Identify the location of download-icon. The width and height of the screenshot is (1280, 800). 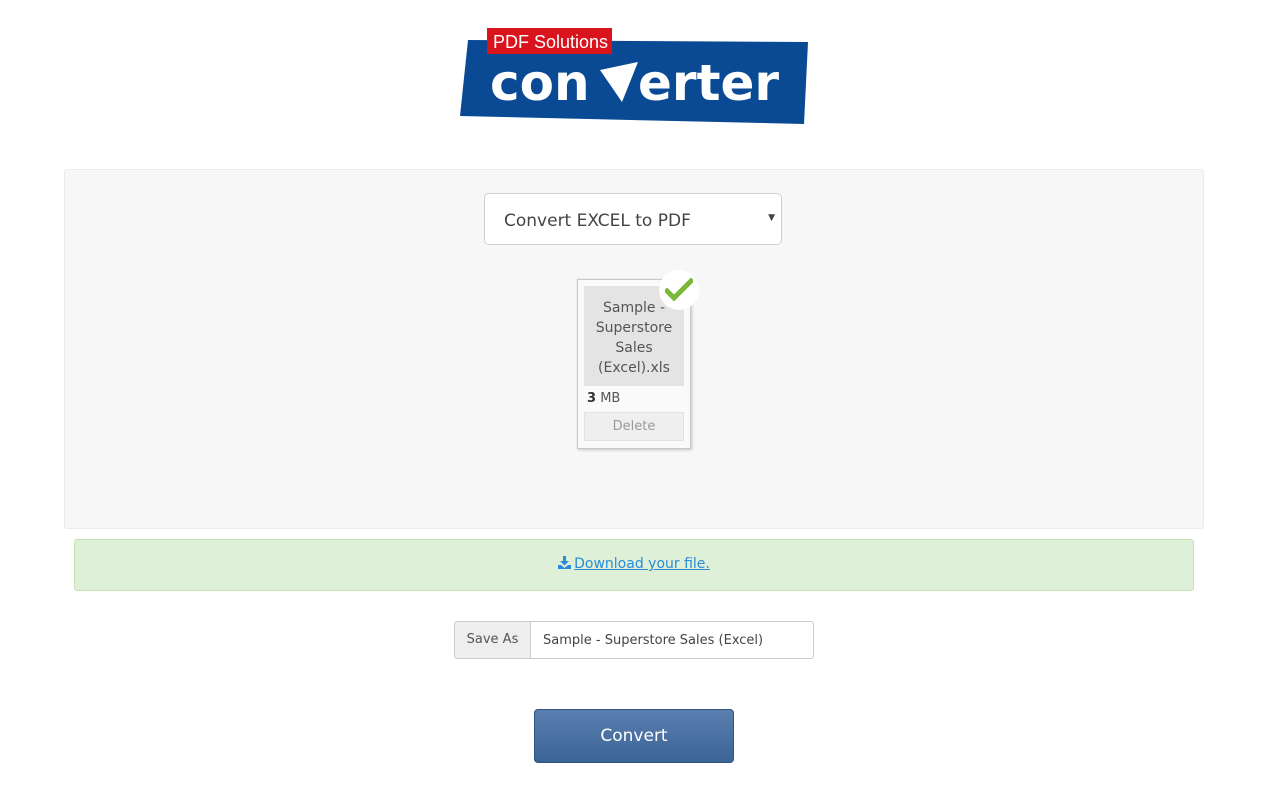
(565, 562).